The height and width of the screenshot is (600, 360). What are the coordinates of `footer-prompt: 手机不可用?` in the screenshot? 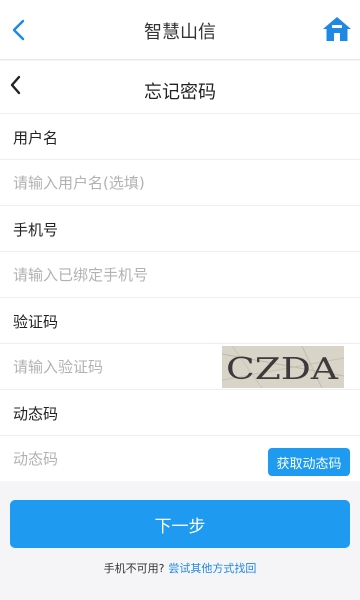 It's located at (134, 568).